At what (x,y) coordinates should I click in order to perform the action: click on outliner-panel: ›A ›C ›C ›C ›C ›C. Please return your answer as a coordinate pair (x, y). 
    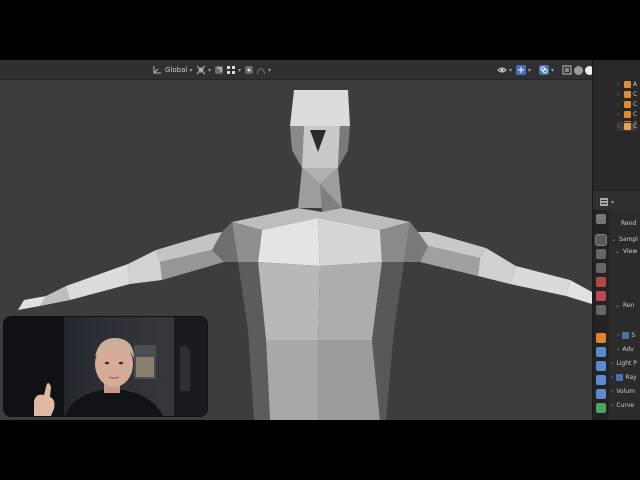
    Looking at the image, I should click on (616, 125).